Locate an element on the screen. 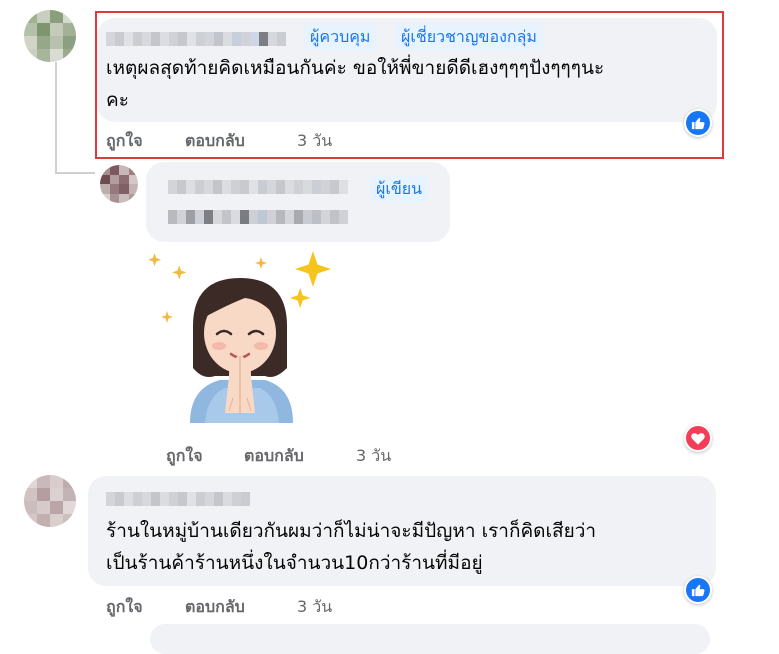 This screenshot has width=779, height=654. woman-praying-sticker is located at coordinates (240, 340).